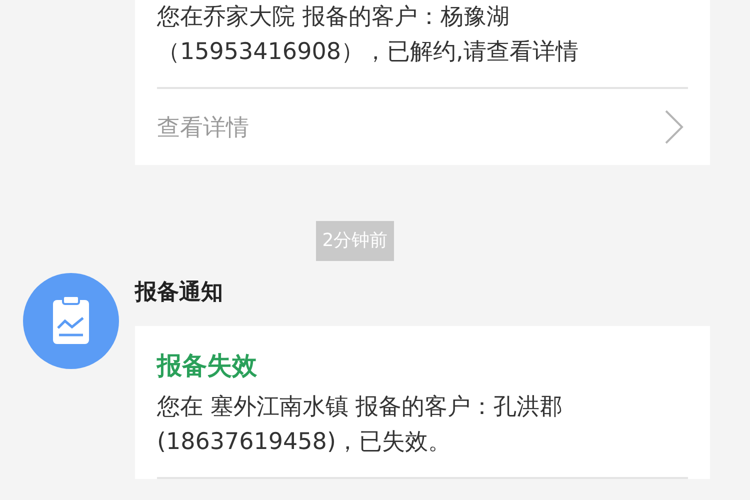 Image resolution: width=750 pixels, height=500 pixels. What do you see at coordinates (179, 293) in the screenshot?
I see `notice-title: 报备通知` at bounding box center [179, 293].